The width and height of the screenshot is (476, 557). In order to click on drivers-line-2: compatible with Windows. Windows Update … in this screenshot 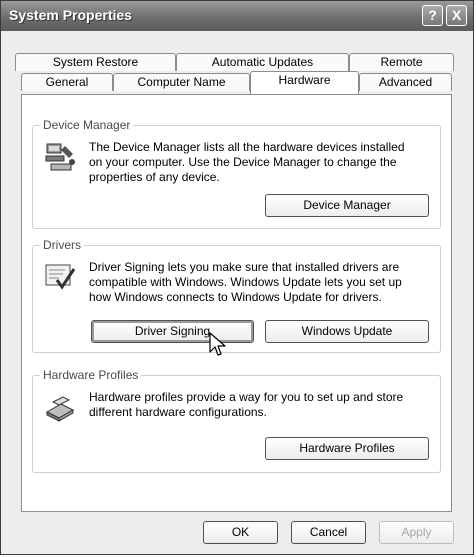, I will do `click(245, 282)`.